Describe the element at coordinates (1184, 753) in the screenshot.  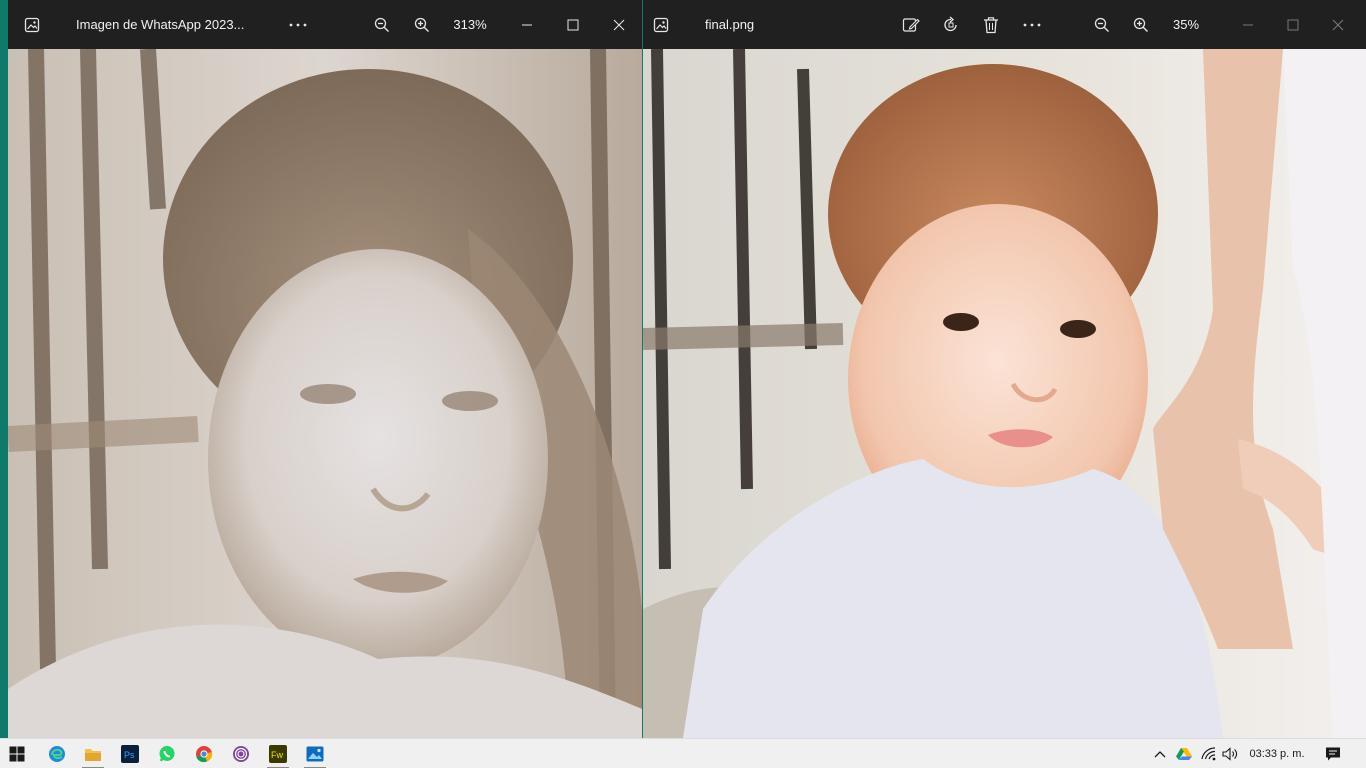
I see `google-drive-icon` at that location.